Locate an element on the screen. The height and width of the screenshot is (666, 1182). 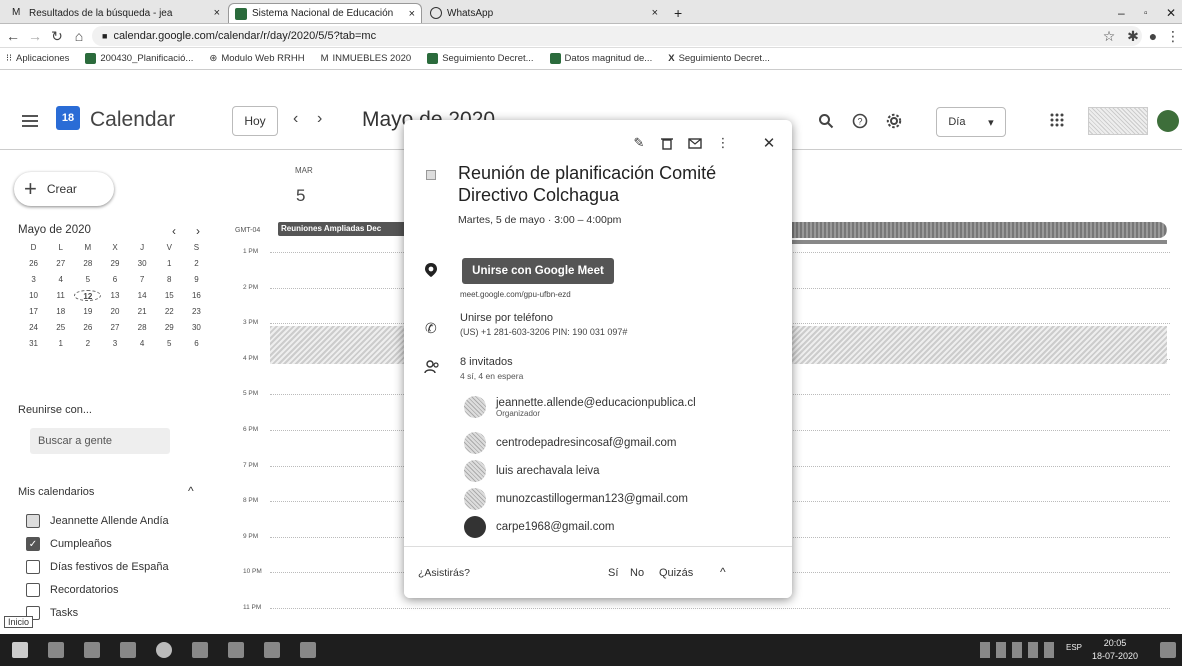
all-day-event-bar-secondary is located at coordinates (979, 242).